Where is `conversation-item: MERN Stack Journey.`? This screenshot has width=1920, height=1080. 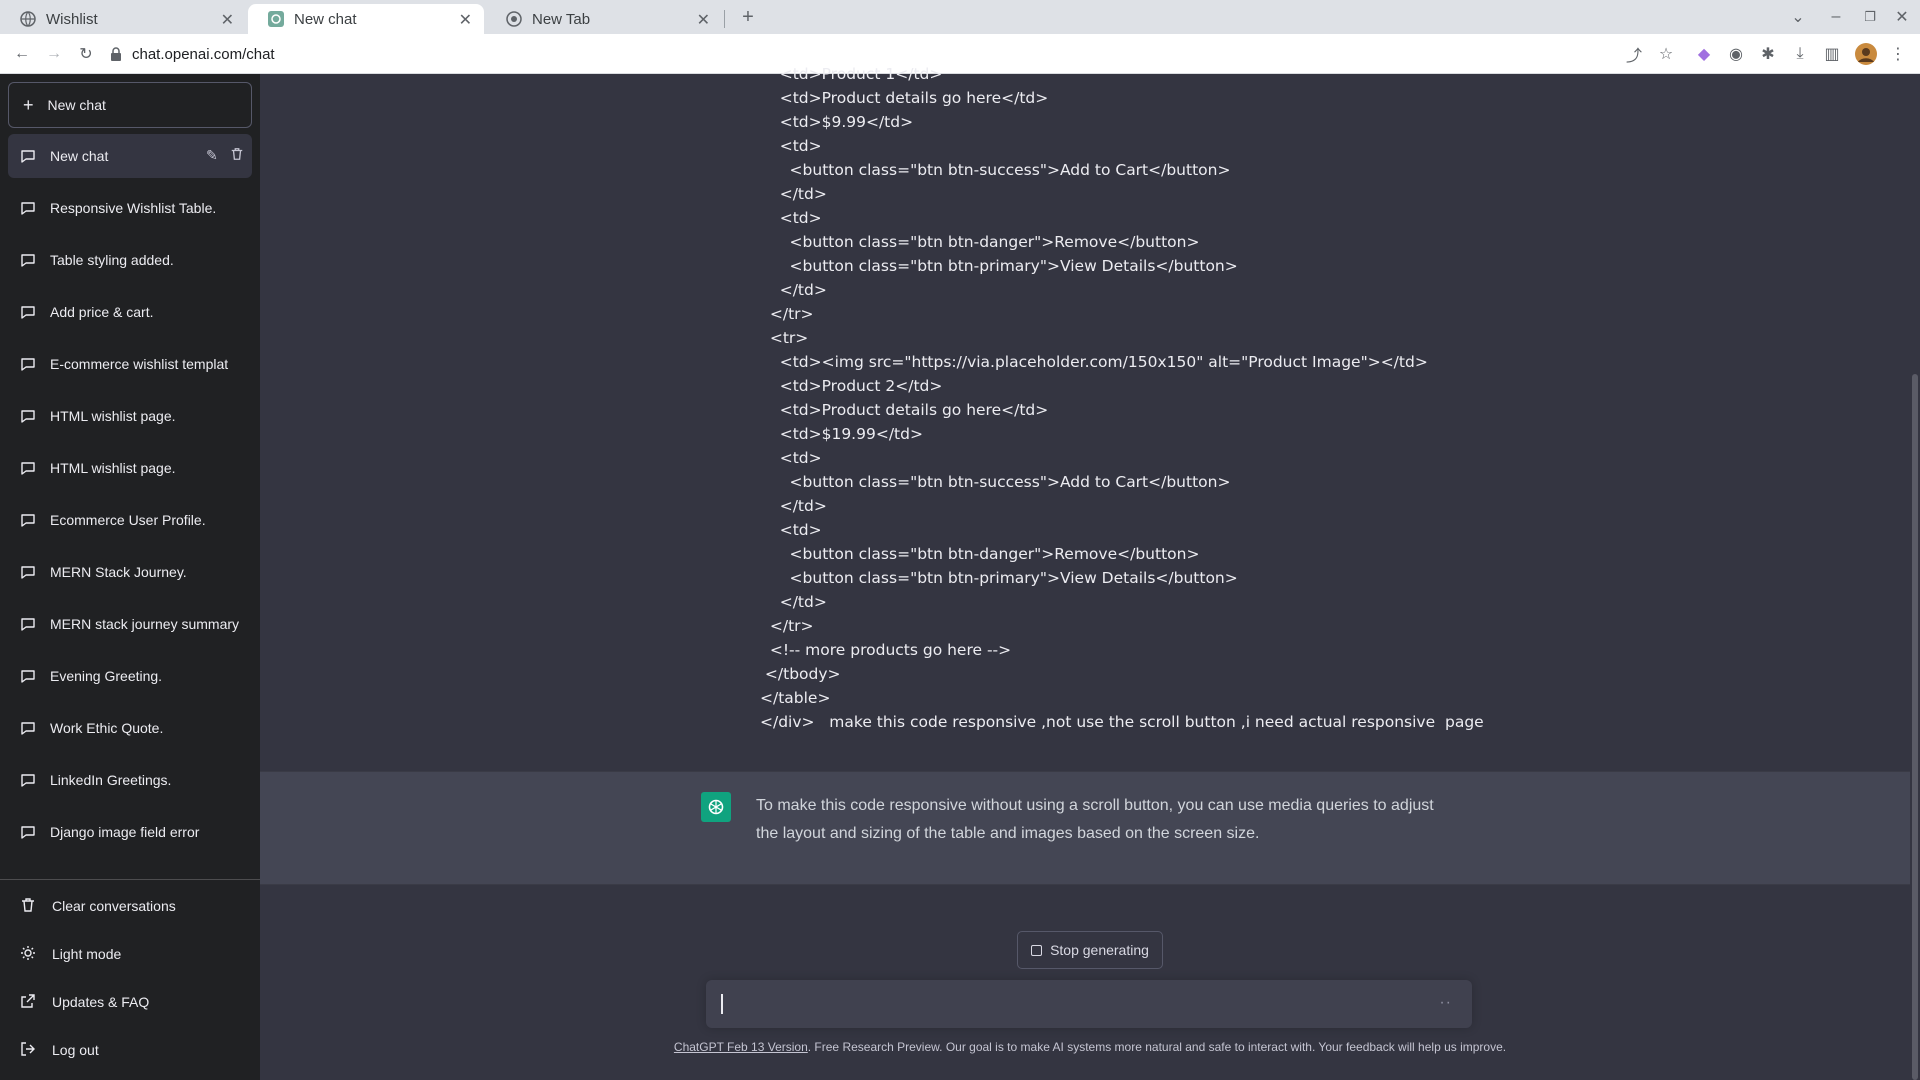 conversation-item: MERN Stack Journey. is located at coordinates (130, 572).